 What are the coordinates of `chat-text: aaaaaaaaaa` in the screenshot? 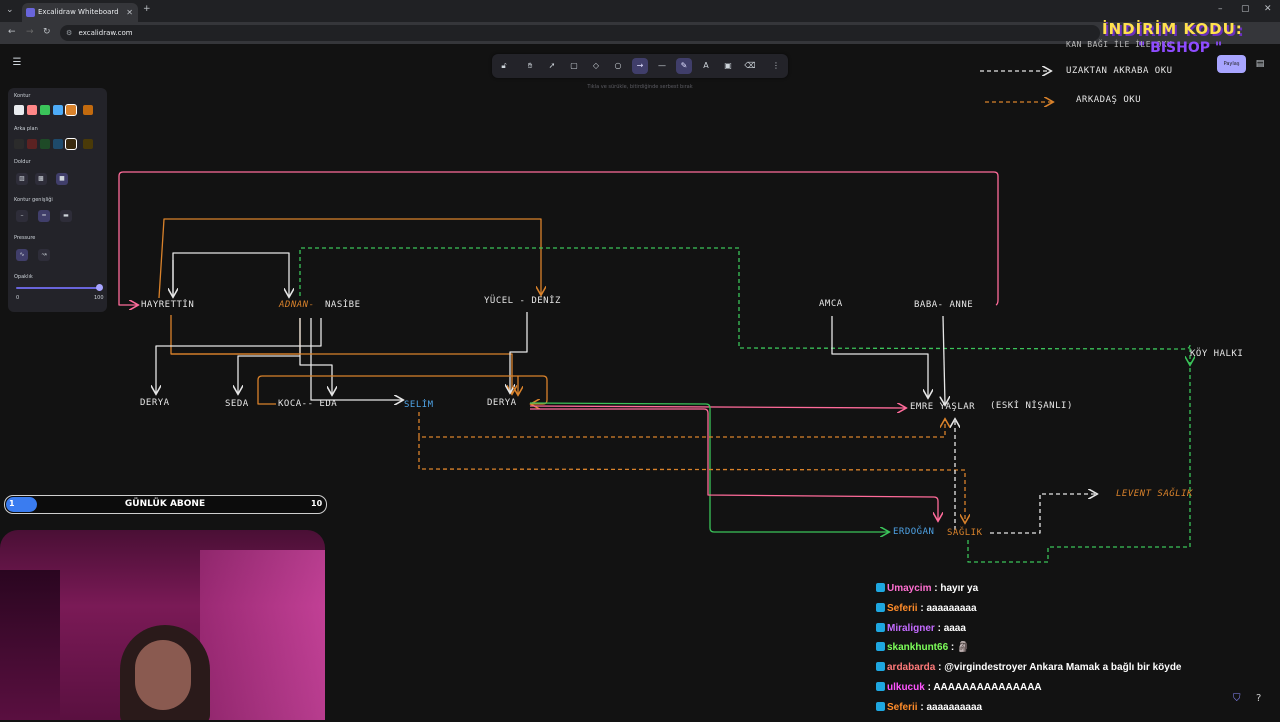 It's located at (954, 707).